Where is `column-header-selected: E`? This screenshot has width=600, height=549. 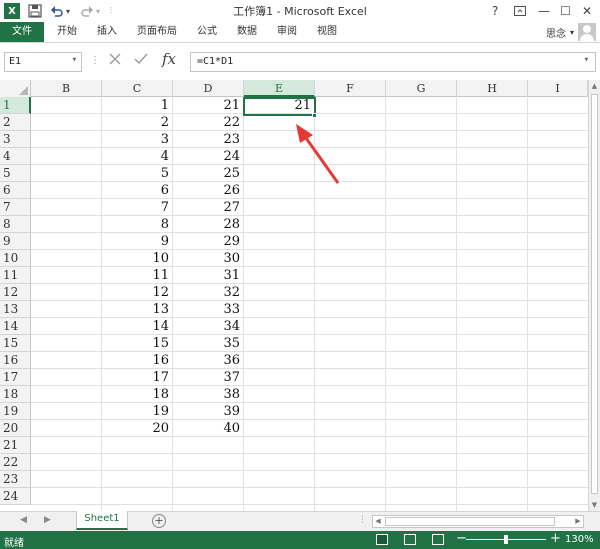
column-header-selected: E is located at coordinates (279, 88).